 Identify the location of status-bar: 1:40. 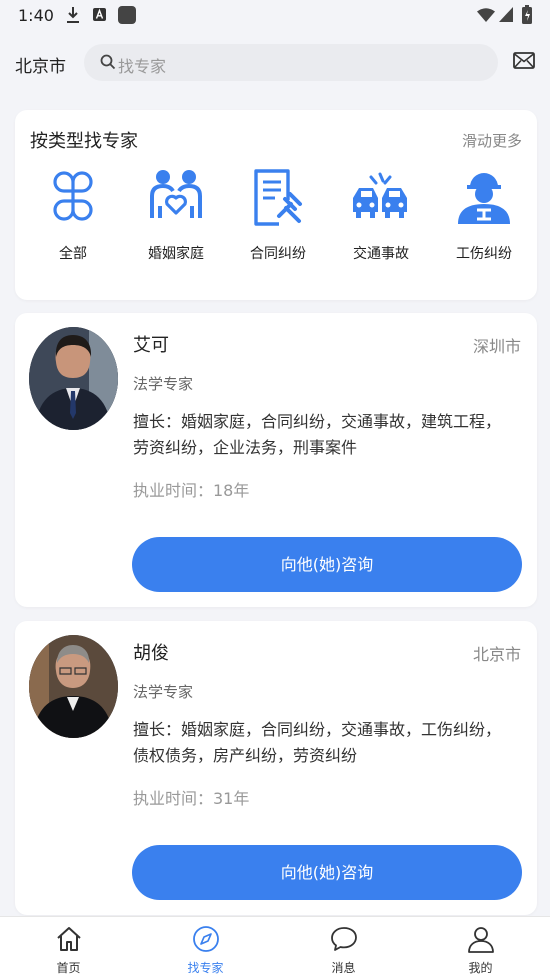
(275, 15).